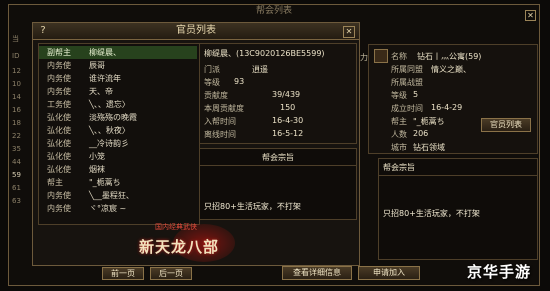  Describe the element at coordinates (286, 94) in the screenshot. I see `detail-value: 39/439` at that location.